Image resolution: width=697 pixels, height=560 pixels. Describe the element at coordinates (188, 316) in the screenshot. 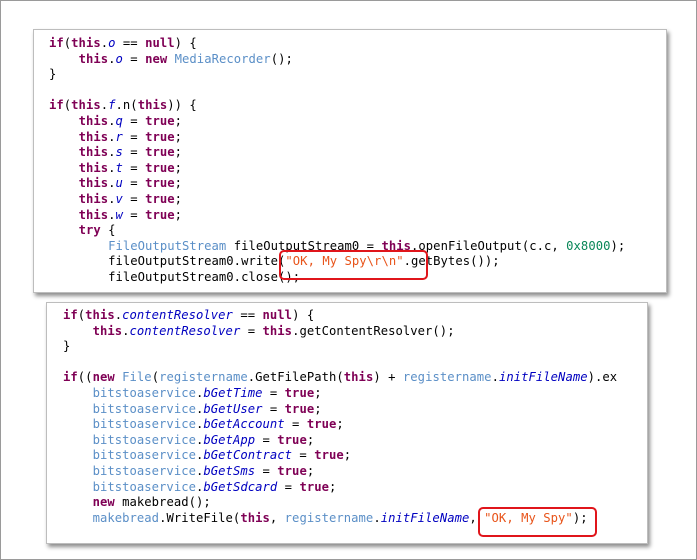

I see `code-line: if(this.contentResolver == null) {` at that location.